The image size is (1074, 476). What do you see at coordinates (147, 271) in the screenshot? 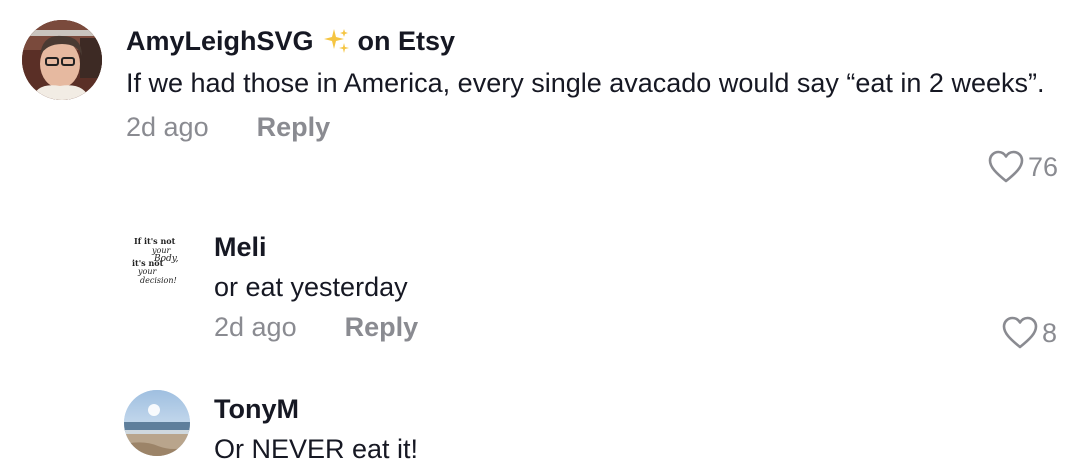
I see `svg-text: your` at bounding box center [147, 271].